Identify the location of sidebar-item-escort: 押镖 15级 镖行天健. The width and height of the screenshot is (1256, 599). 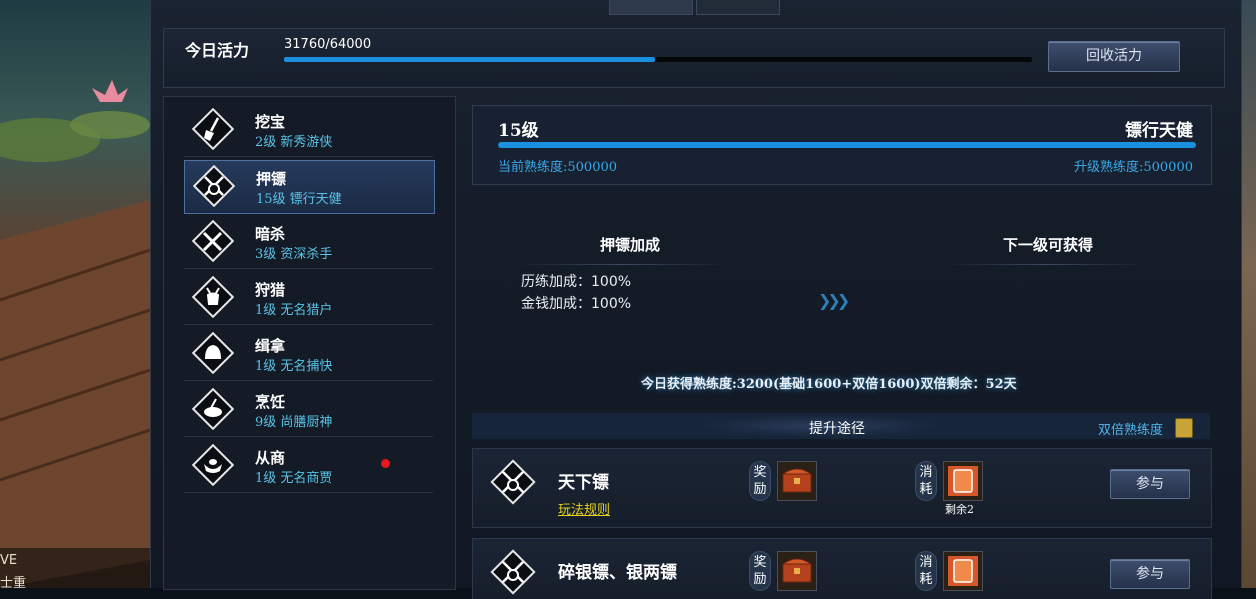
(309, 187).